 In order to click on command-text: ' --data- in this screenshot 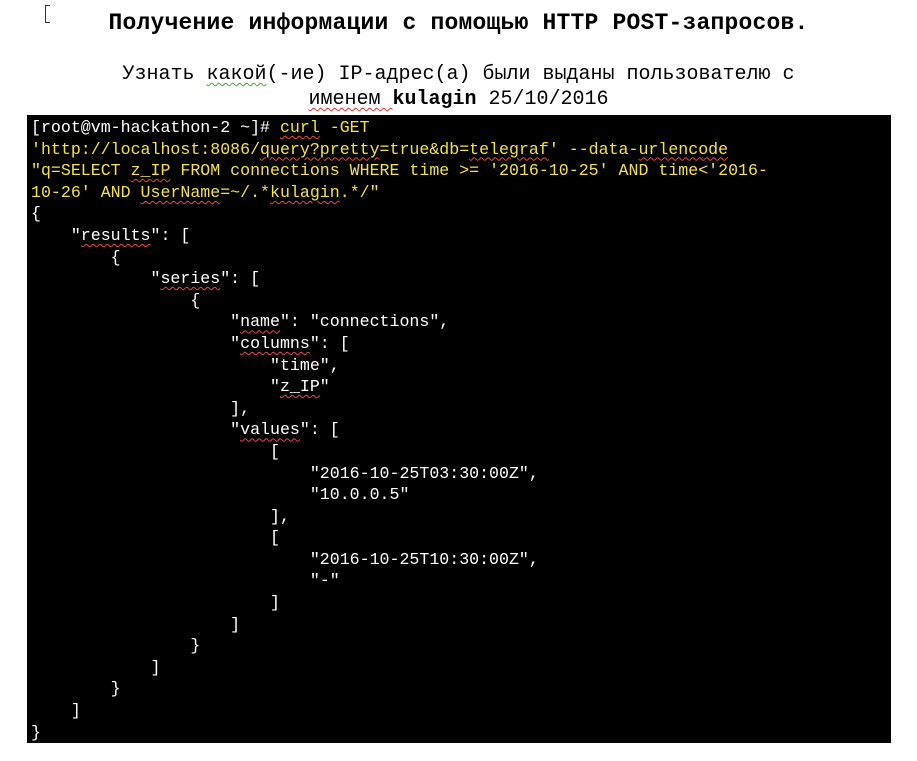, I will do `click(593, 149)`.